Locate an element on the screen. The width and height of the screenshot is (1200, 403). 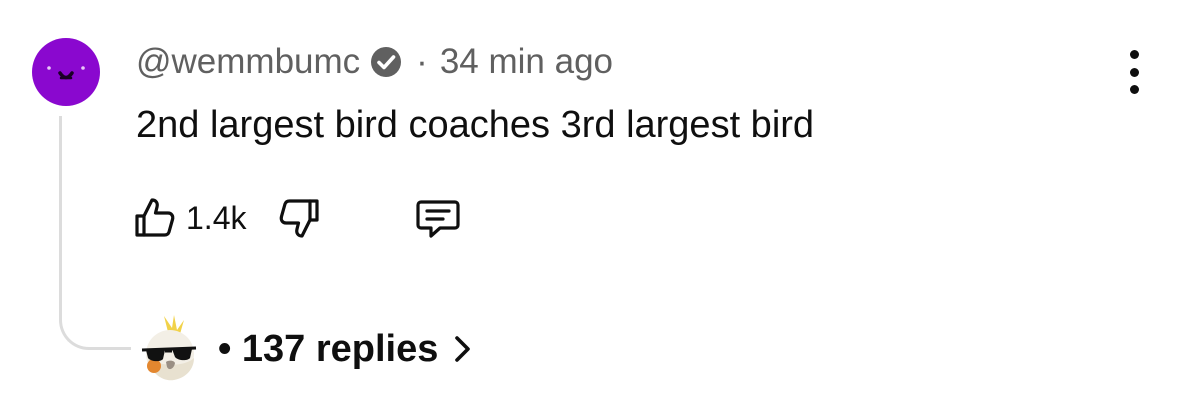
replies-count: • 137 replies is located at coordinates (328, 349).